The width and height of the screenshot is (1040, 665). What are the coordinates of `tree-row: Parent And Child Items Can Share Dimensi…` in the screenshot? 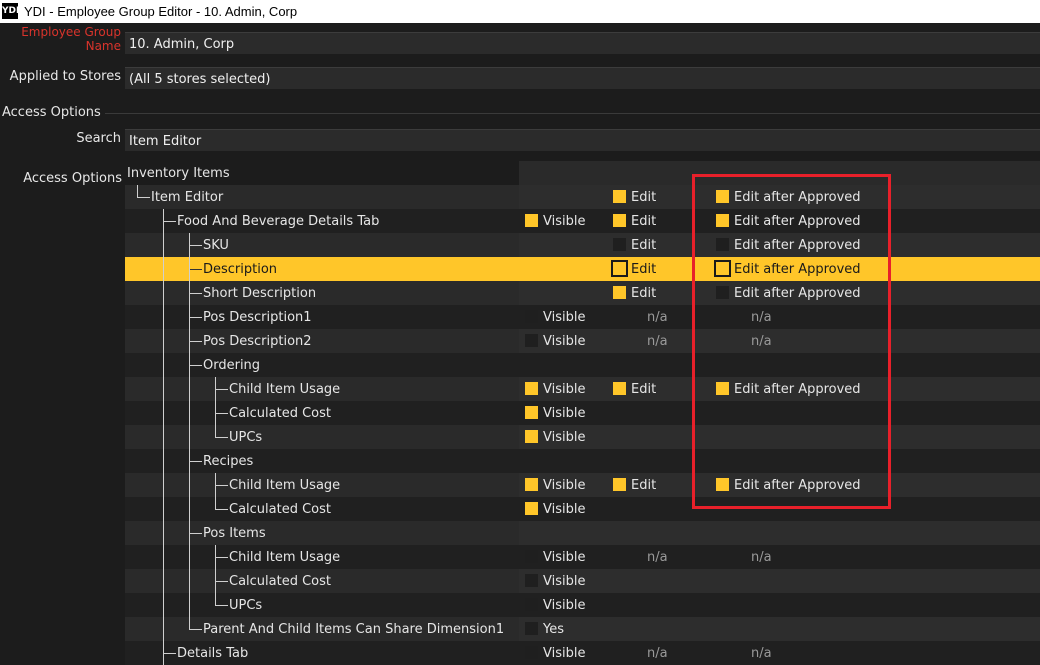 It's located at (582, 629).